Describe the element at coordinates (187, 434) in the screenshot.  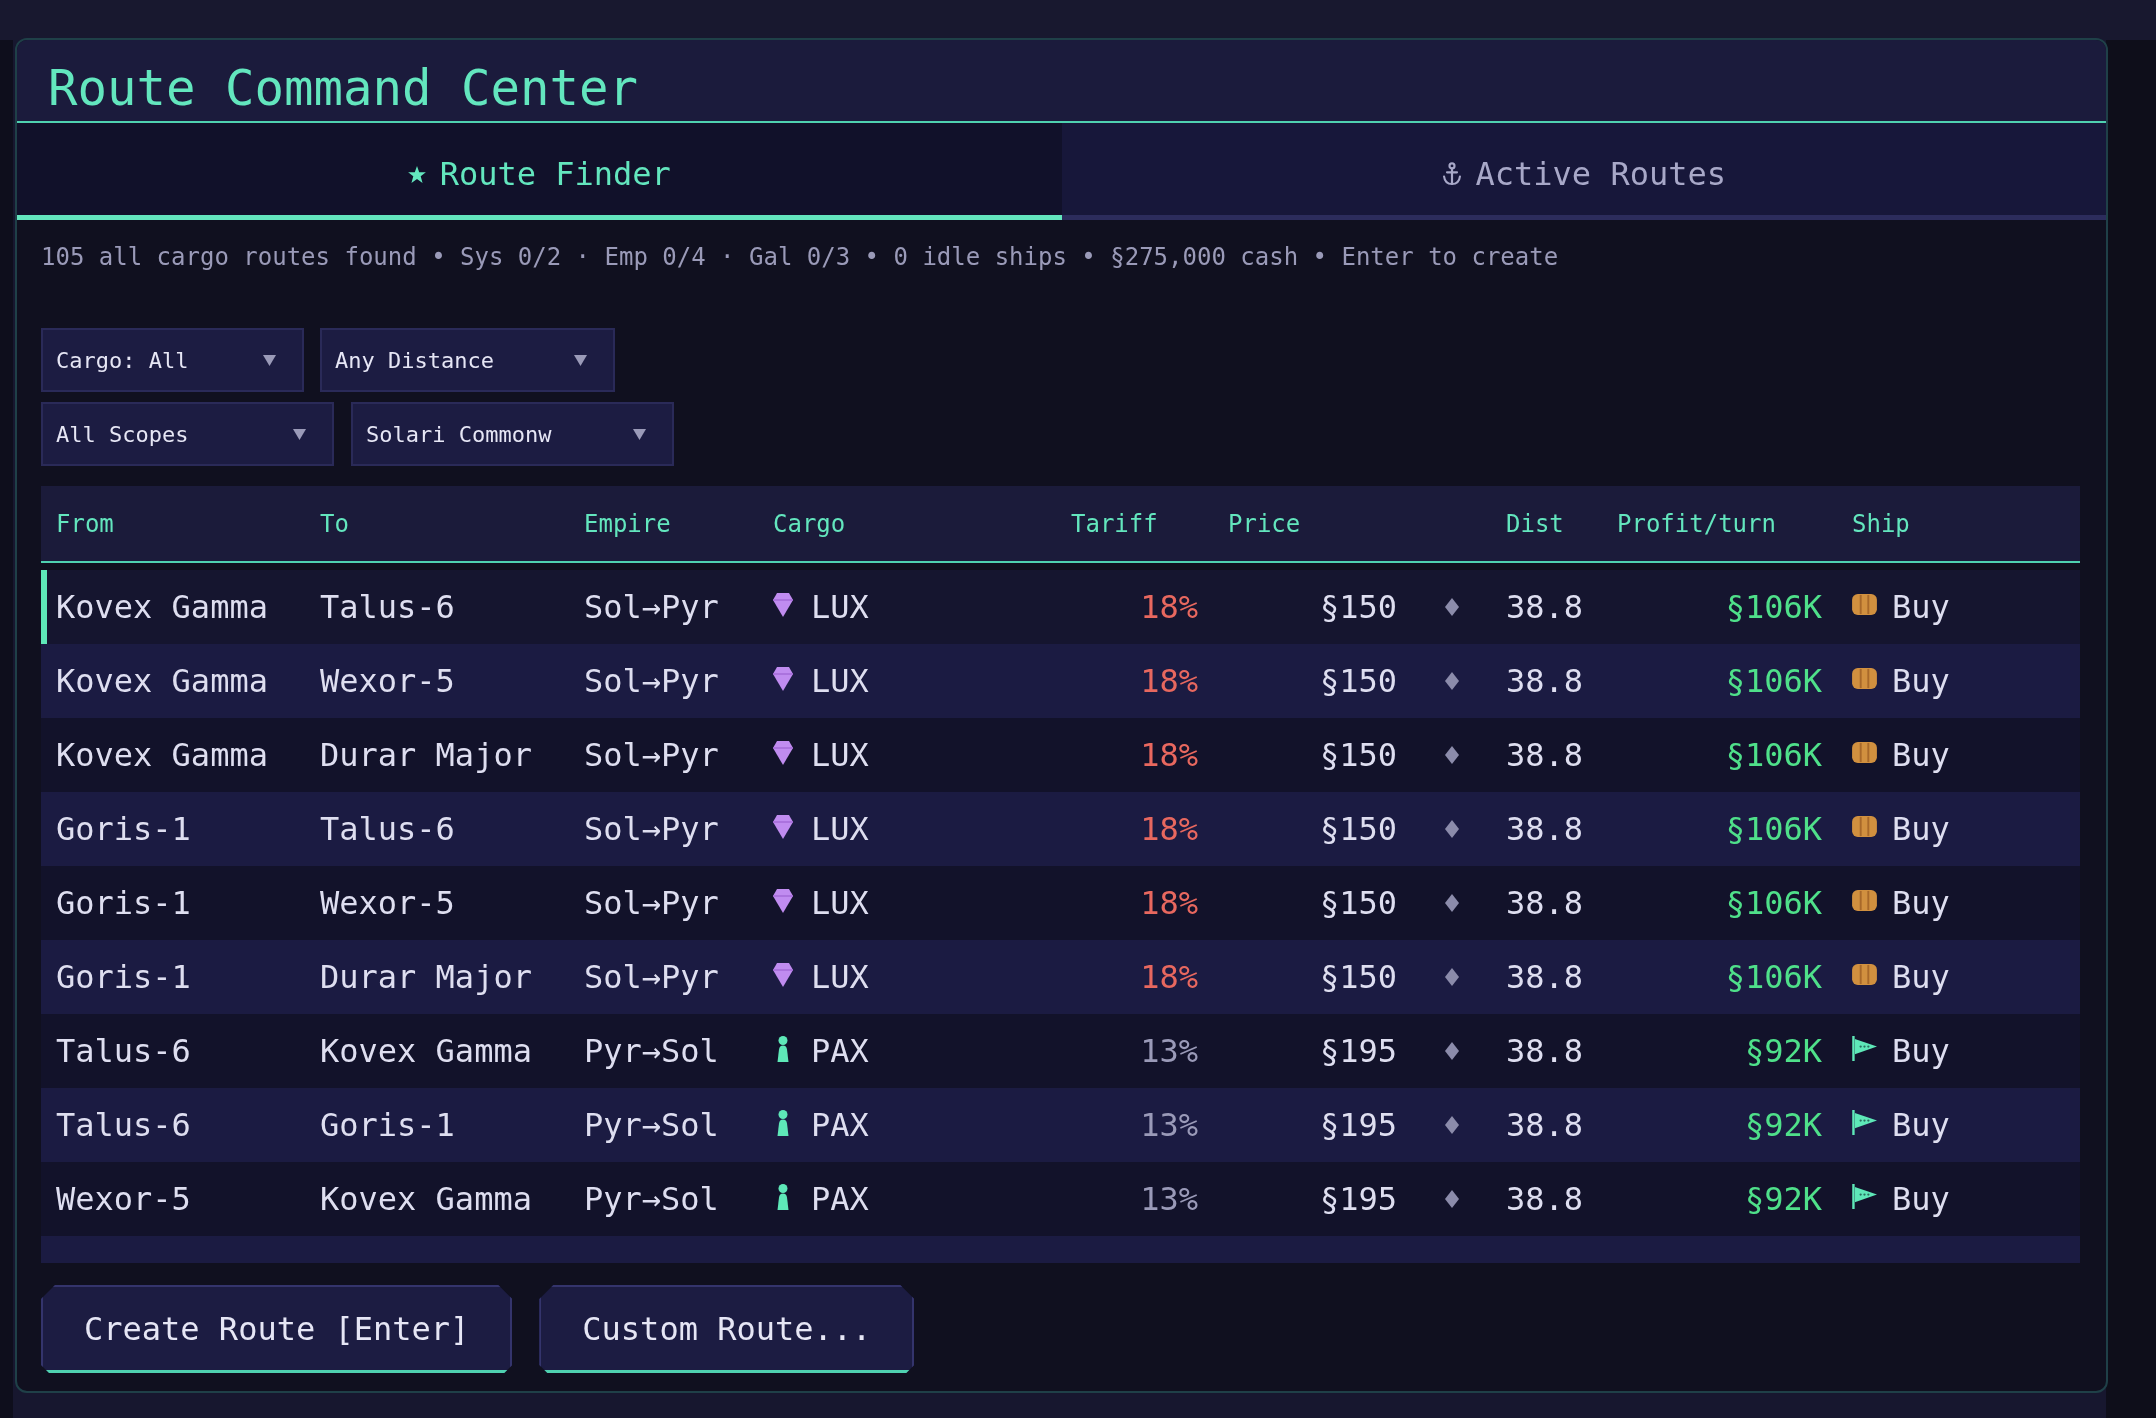
I see `filter-dropdown: All Scopes` at that location.